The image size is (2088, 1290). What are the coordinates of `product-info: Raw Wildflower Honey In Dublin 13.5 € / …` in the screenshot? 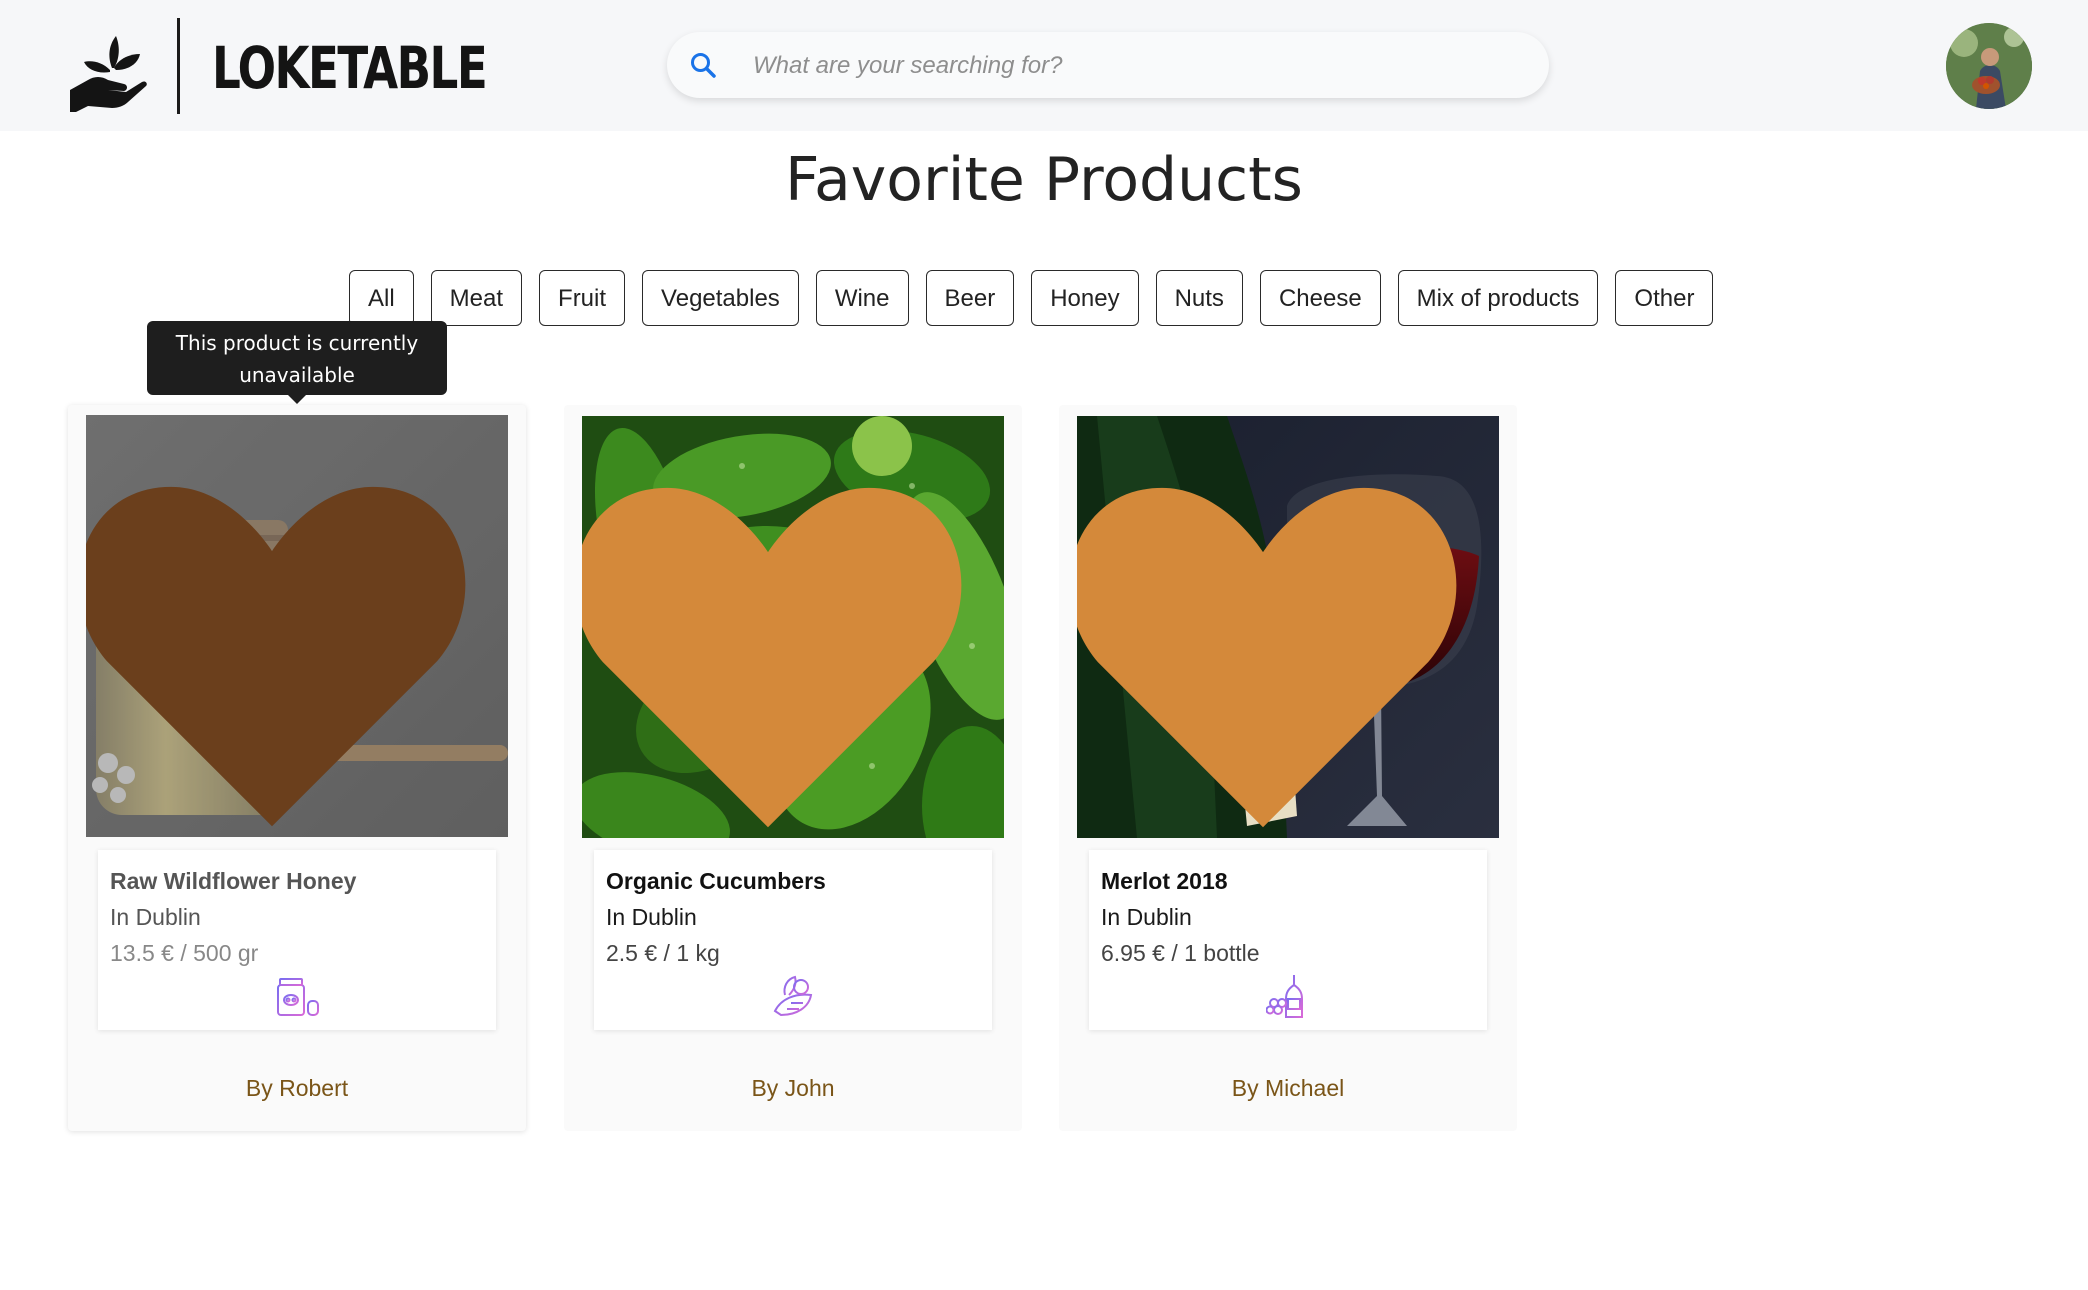 It's located at (297, 940).